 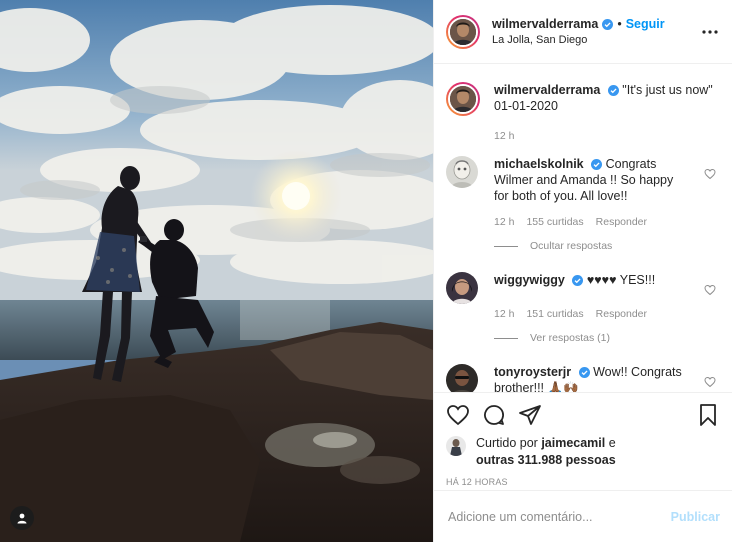 I want to click on author-username: wilmervalderrama, so click(x=545, y=24).